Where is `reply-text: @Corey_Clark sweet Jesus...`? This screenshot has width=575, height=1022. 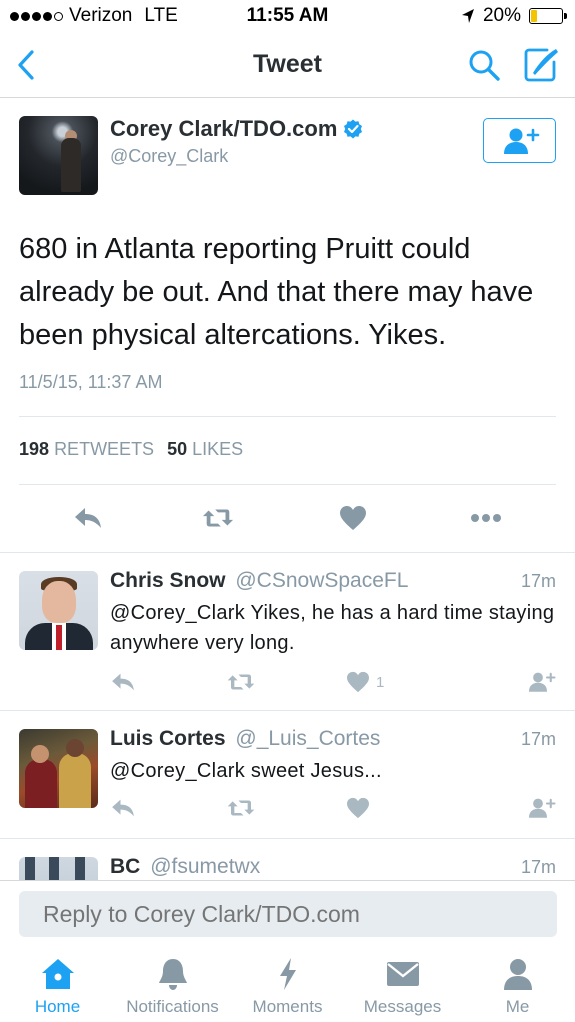
reply-text: @Corey_Clark sweet Jesus... is located at coordinates (246, 771).